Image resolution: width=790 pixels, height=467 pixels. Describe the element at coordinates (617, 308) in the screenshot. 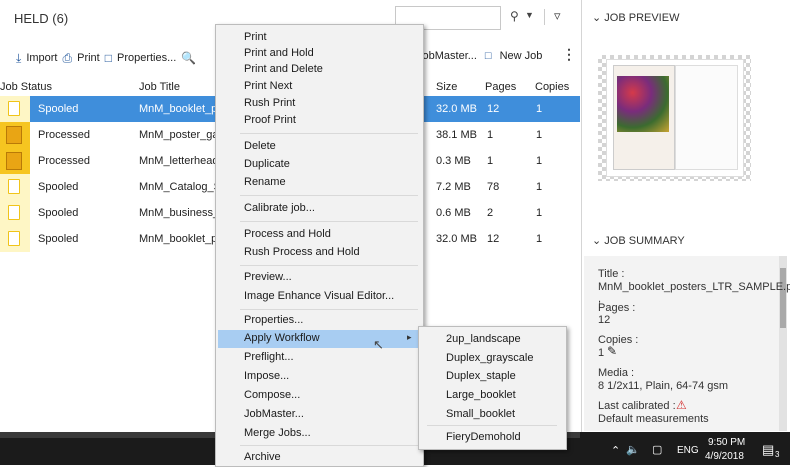

I see `summary-pages-label: Pages :` at that location.